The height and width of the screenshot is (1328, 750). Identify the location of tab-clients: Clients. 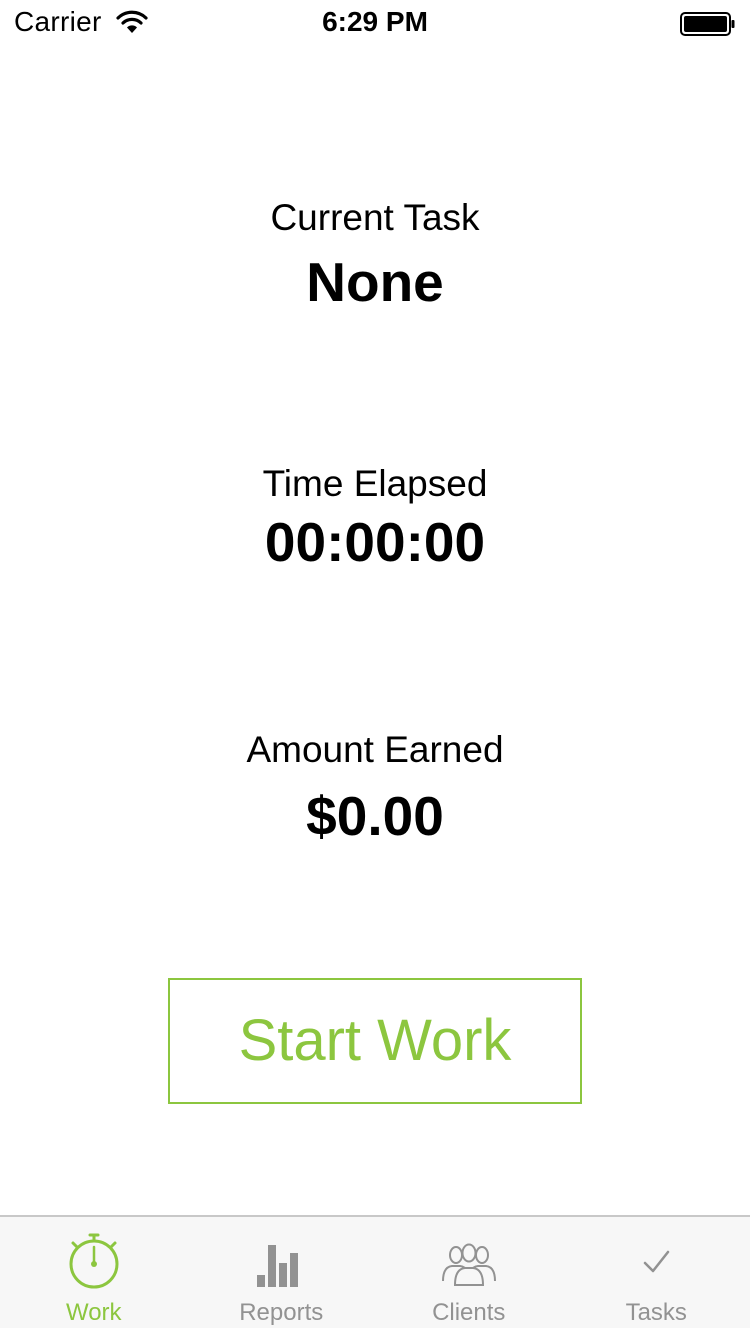
(469, 1272).